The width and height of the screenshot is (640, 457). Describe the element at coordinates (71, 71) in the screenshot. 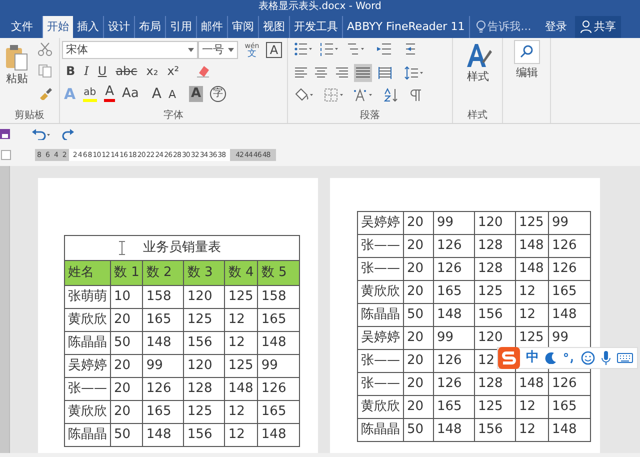

I see `font-style-button: B` at that location.